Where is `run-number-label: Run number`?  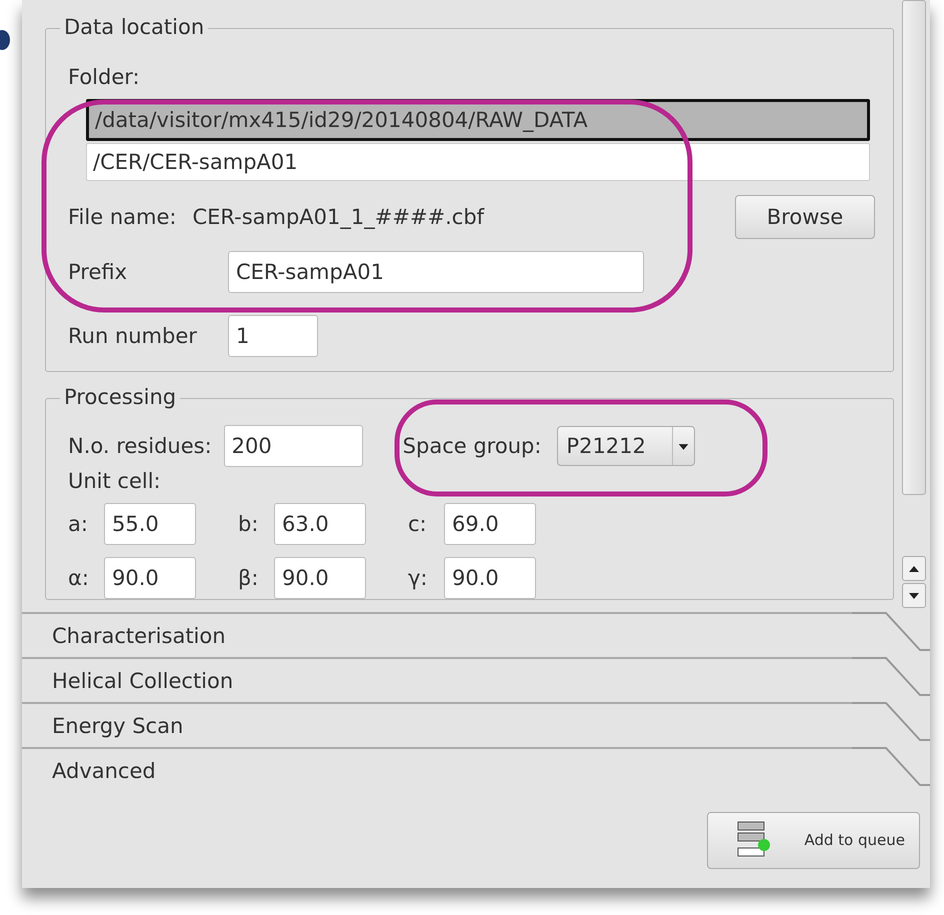
run-number-label: Run number is located at coordinates (133, 336).